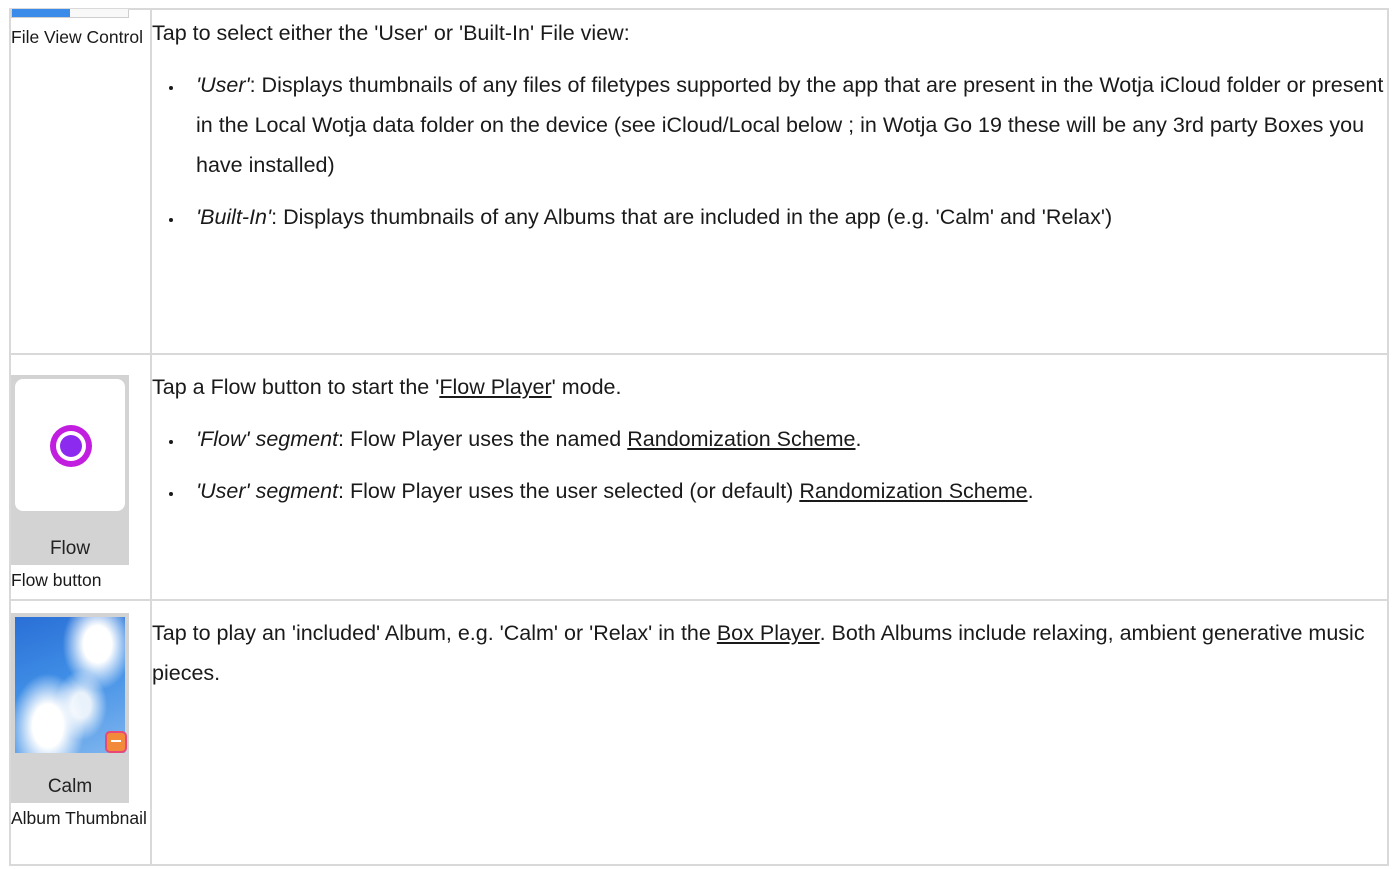  I want to click on box-player-link: Box Player, so click(768, 633).